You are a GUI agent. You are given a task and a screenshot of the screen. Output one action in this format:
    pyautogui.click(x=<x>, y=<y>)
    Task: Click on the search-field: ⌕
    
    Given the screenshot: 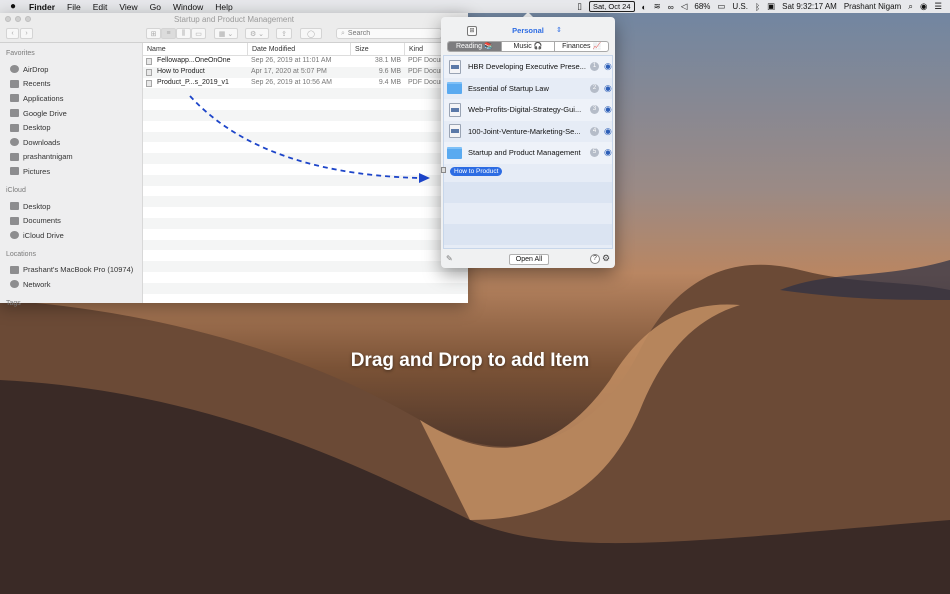 What is the action you would take?
    pyautogui.click(x=389, y=33)
    